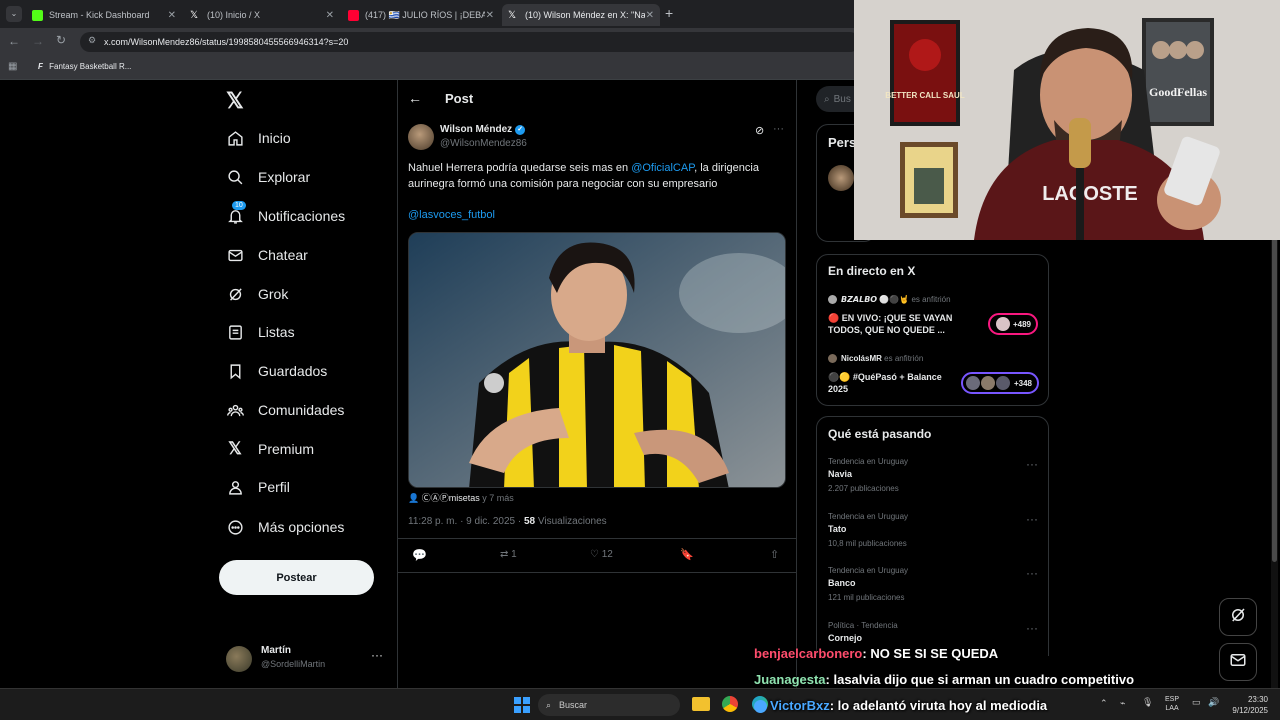 The width and height of the screenshot is (1280, 720). Describe the element at coordinates (1147, 702) in the screenshot. I see `mic-icon: 🎙` at that location.